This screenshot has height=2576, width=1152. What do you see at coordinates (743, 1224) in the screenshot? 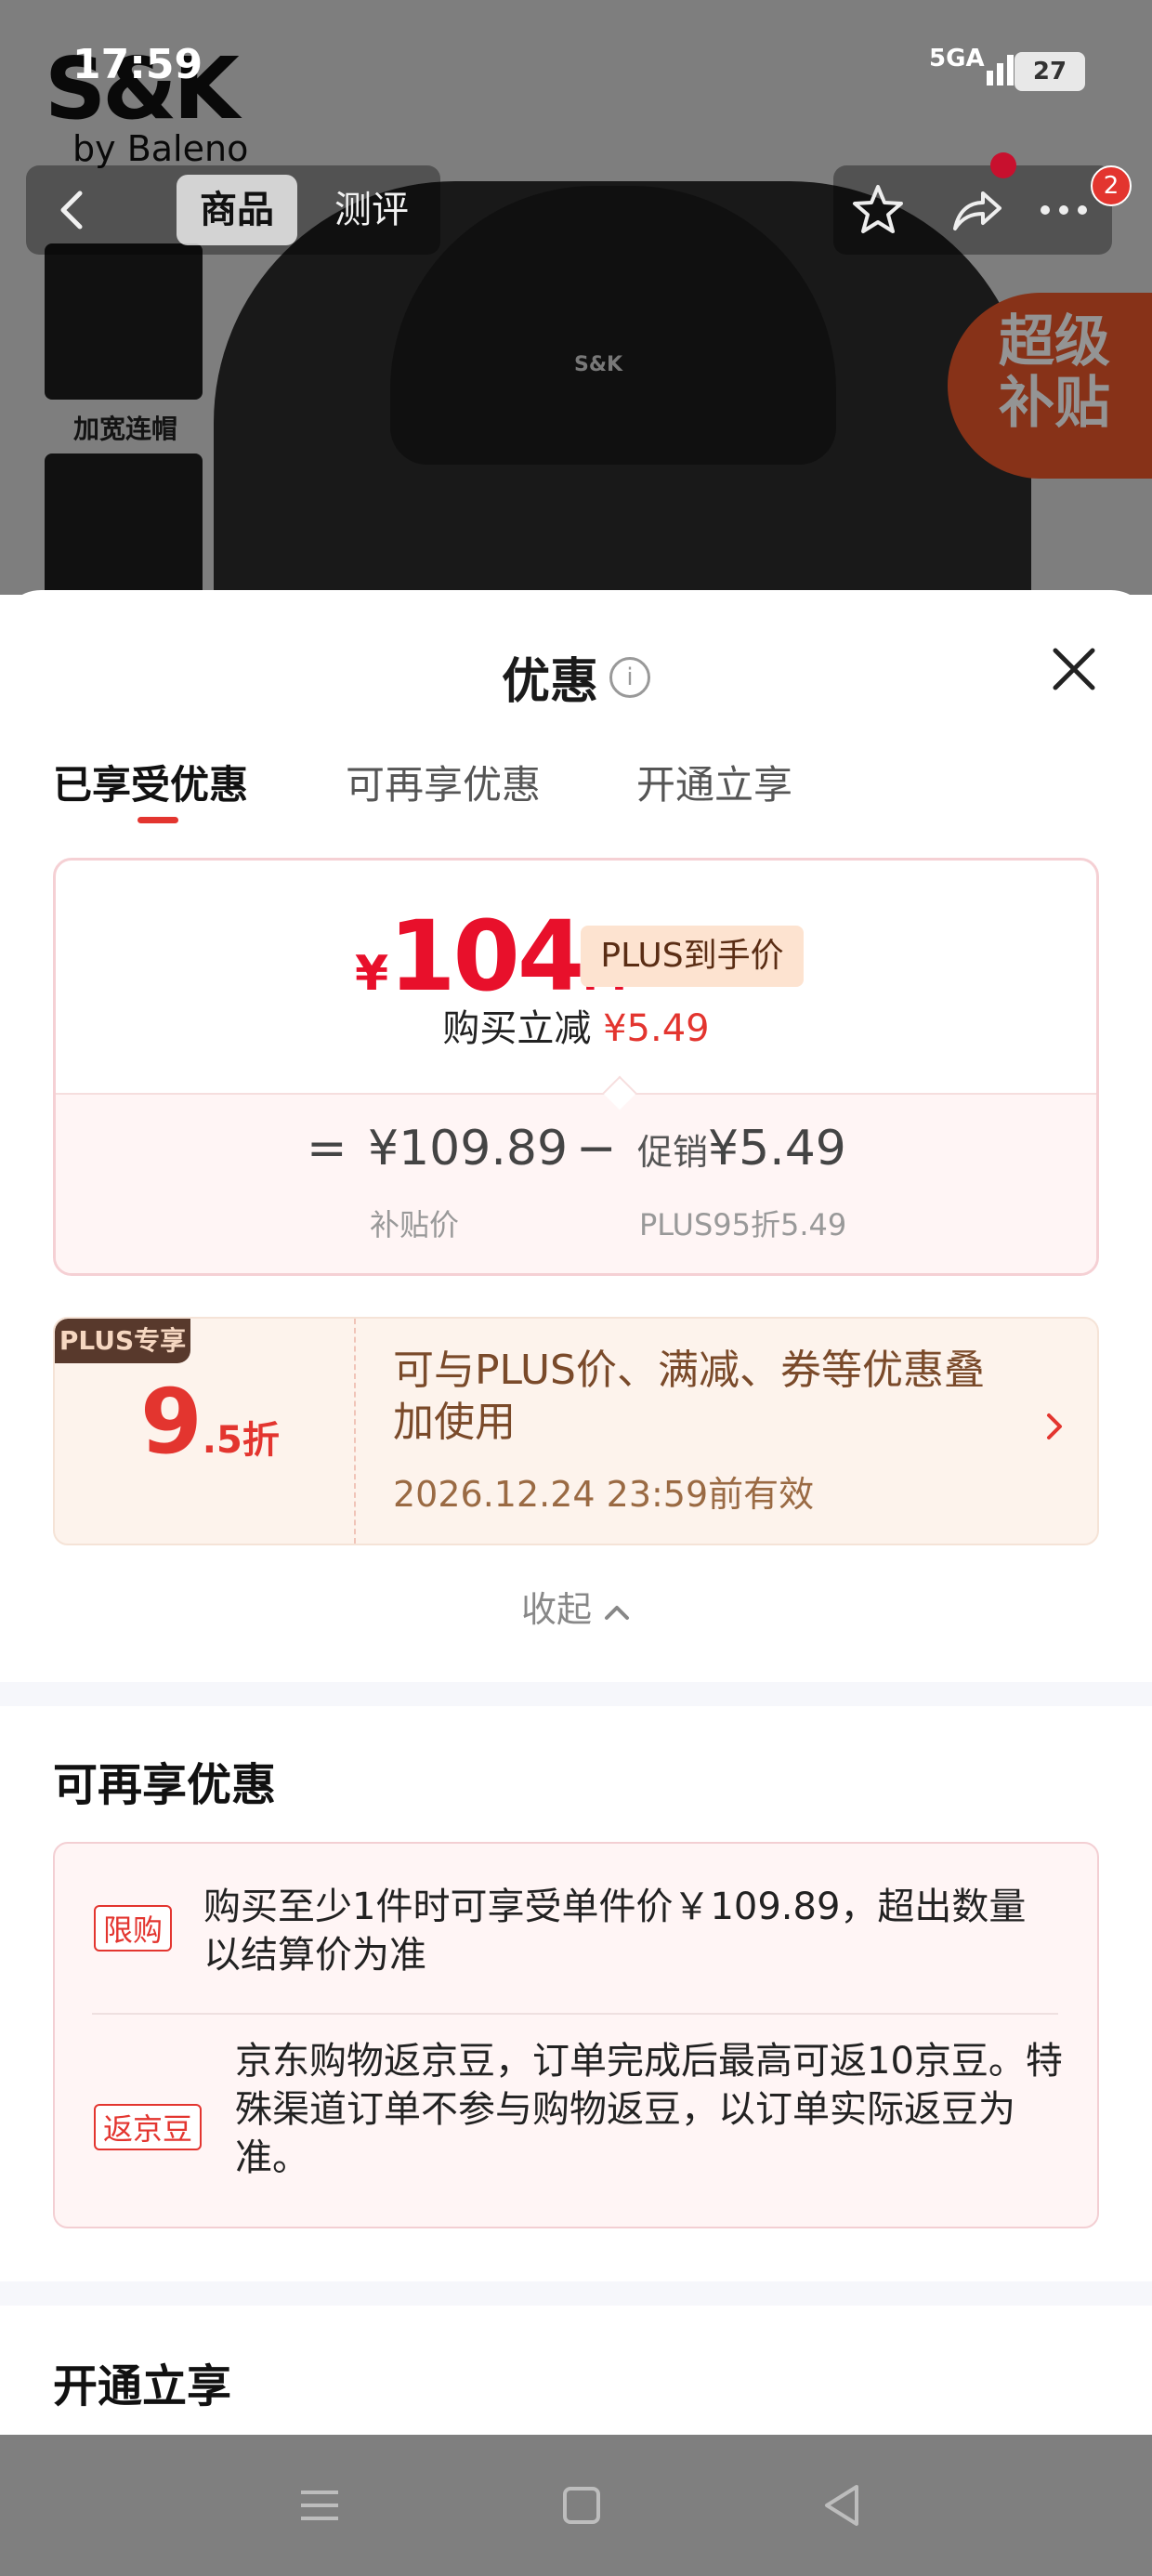
I see `promo-sub-label: PLUS95折5.49` at bounding box center [743, 1224].